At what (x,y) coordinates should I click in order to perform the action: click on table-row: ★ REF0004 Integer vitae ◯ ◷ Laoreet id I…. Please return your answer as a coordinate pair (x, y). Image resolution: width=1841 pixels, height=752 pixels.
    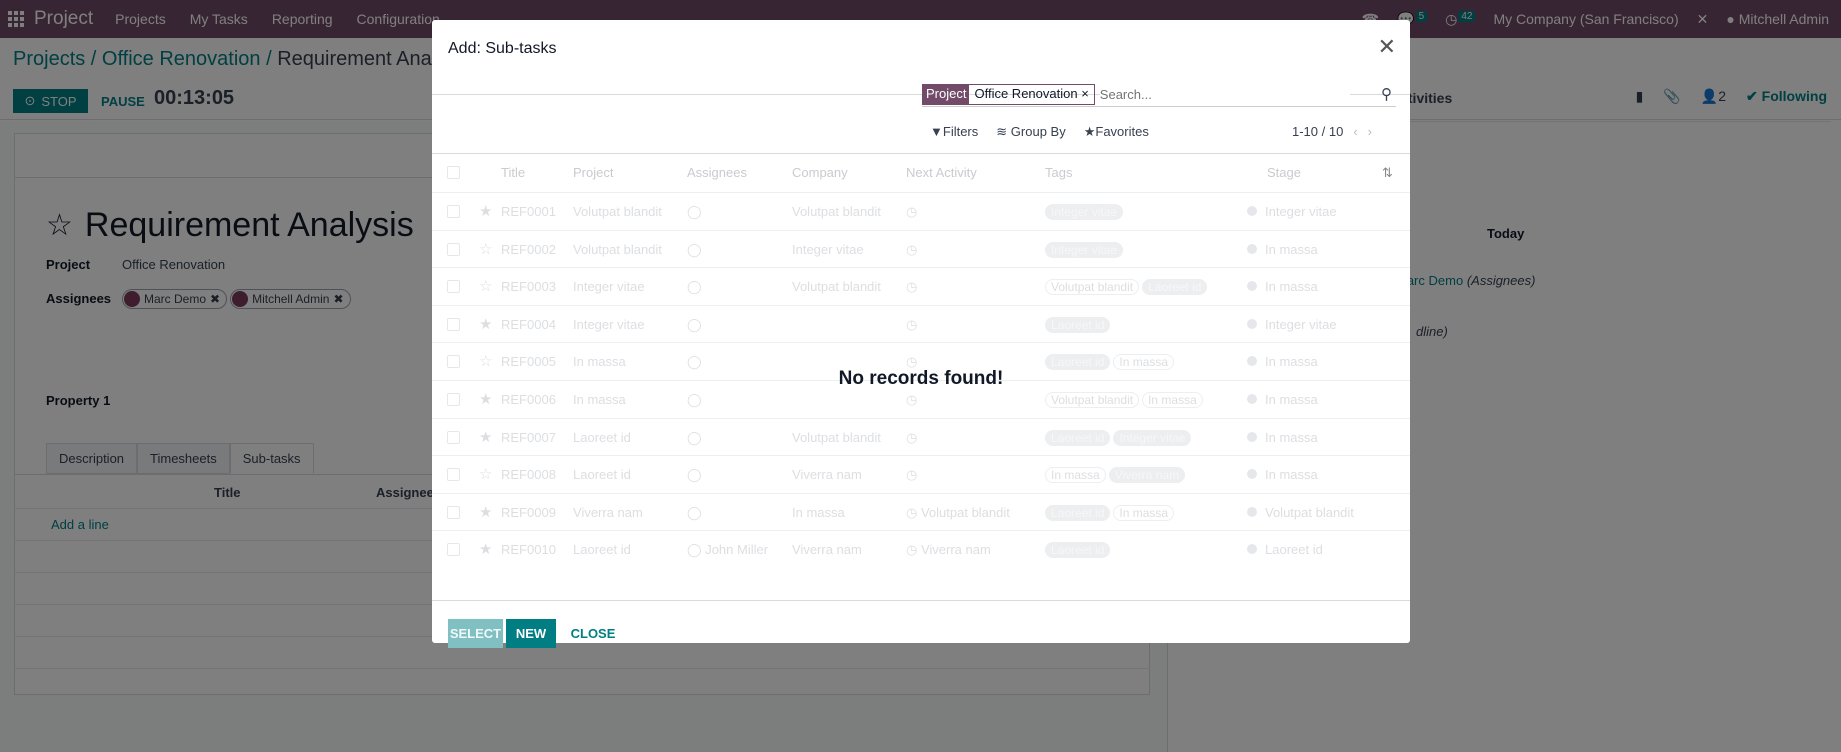
    Looking at the image, I should click on (921, 323).